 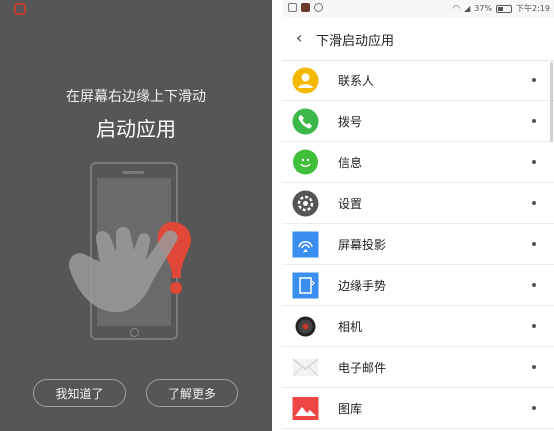 What do you see at coordinates (136, 129) in the screenshot?
I see `tutorial-title: 启动应用` at bounding box center [136, 129].